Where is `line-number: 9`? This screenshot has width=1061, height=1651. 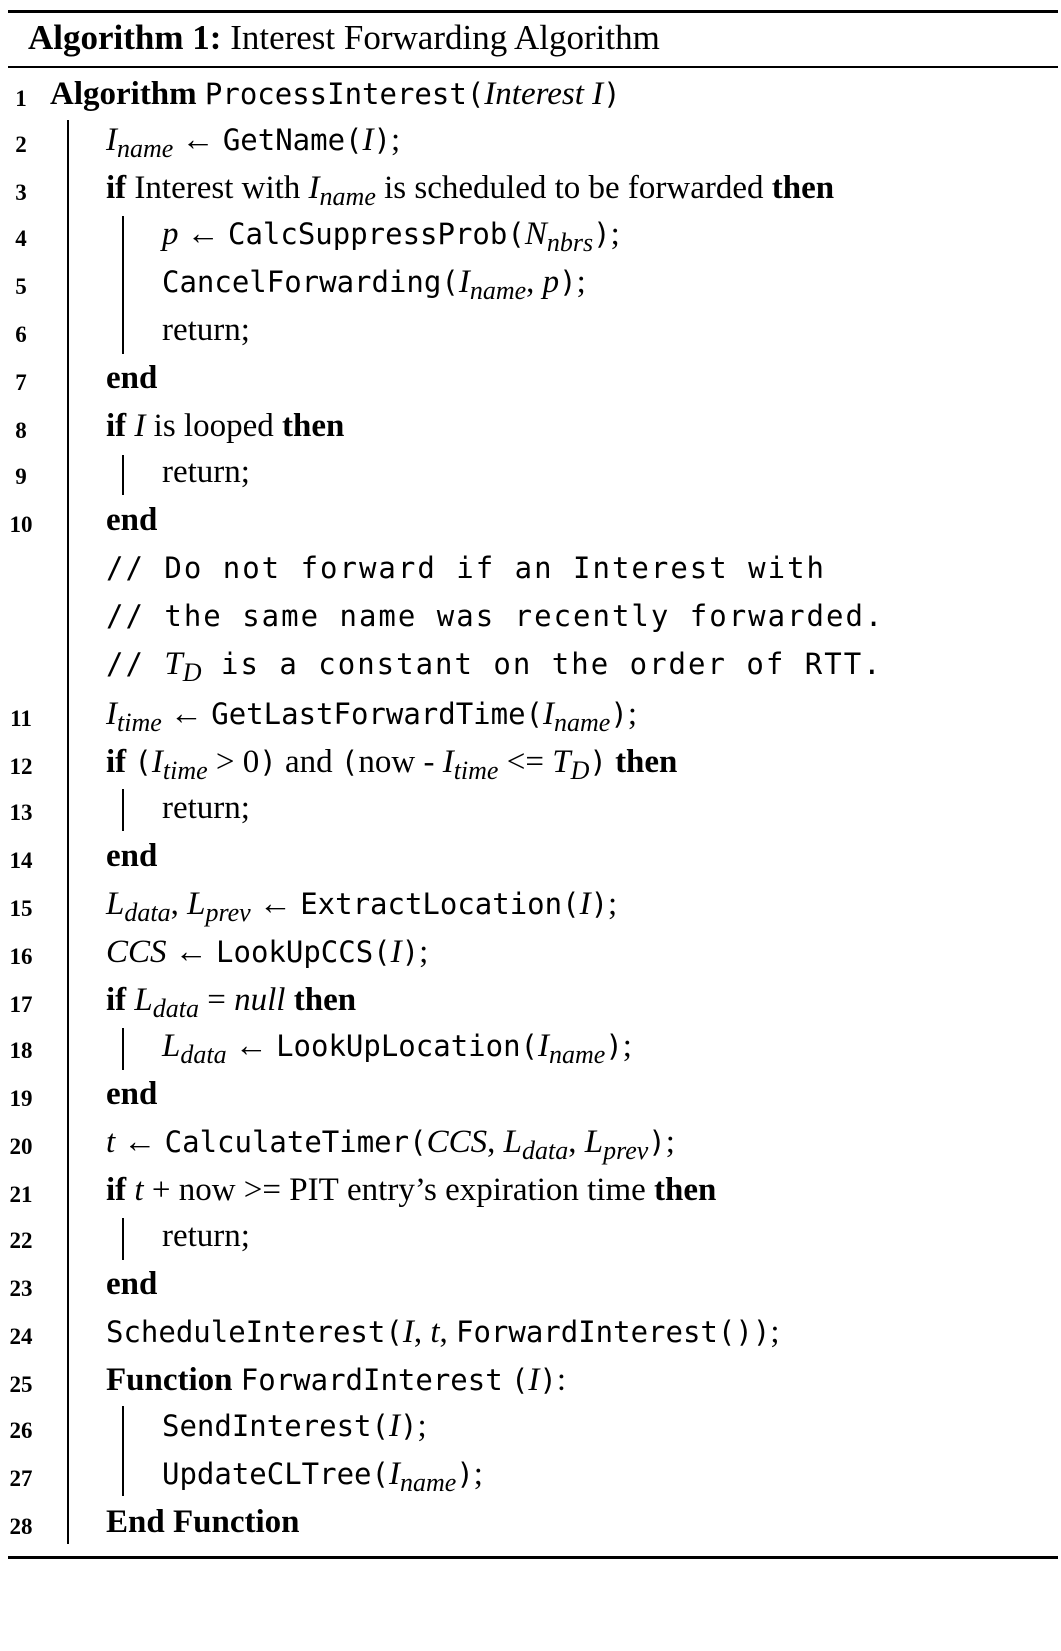
line-number: 9 is located at coordinates (21, 476).